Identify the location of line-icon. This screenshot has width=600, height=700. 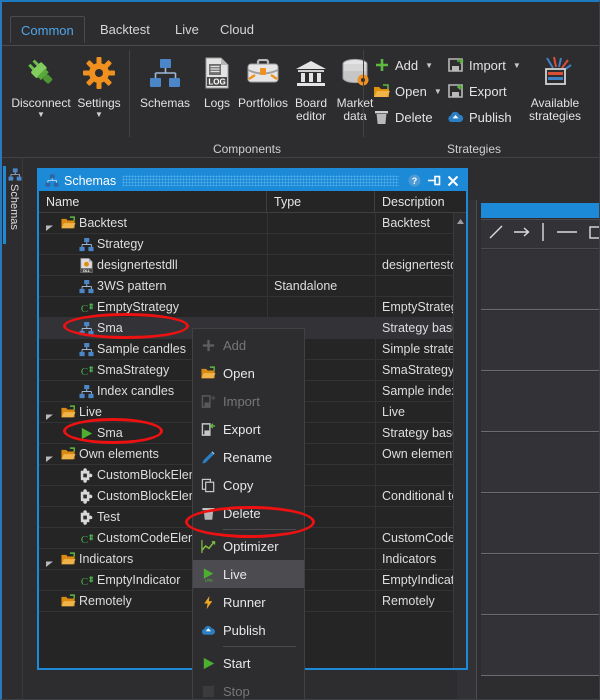
(496, 234).